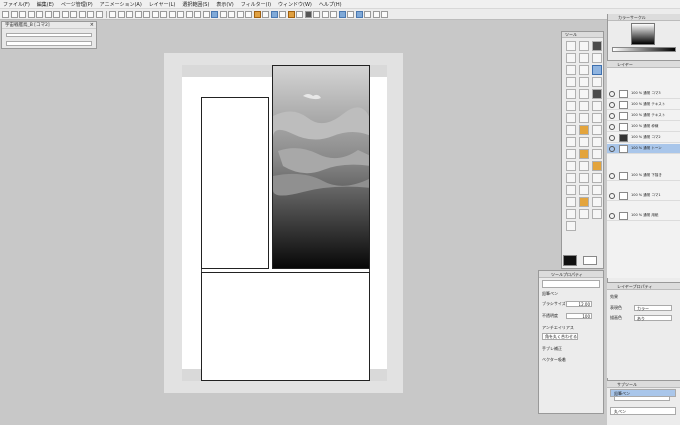 This screenshot has width=680, height=425. What do you see at coordinates (597, 58) in the screenshot?
I see `lasso-tool-icon` at bounding box center [597, 58].